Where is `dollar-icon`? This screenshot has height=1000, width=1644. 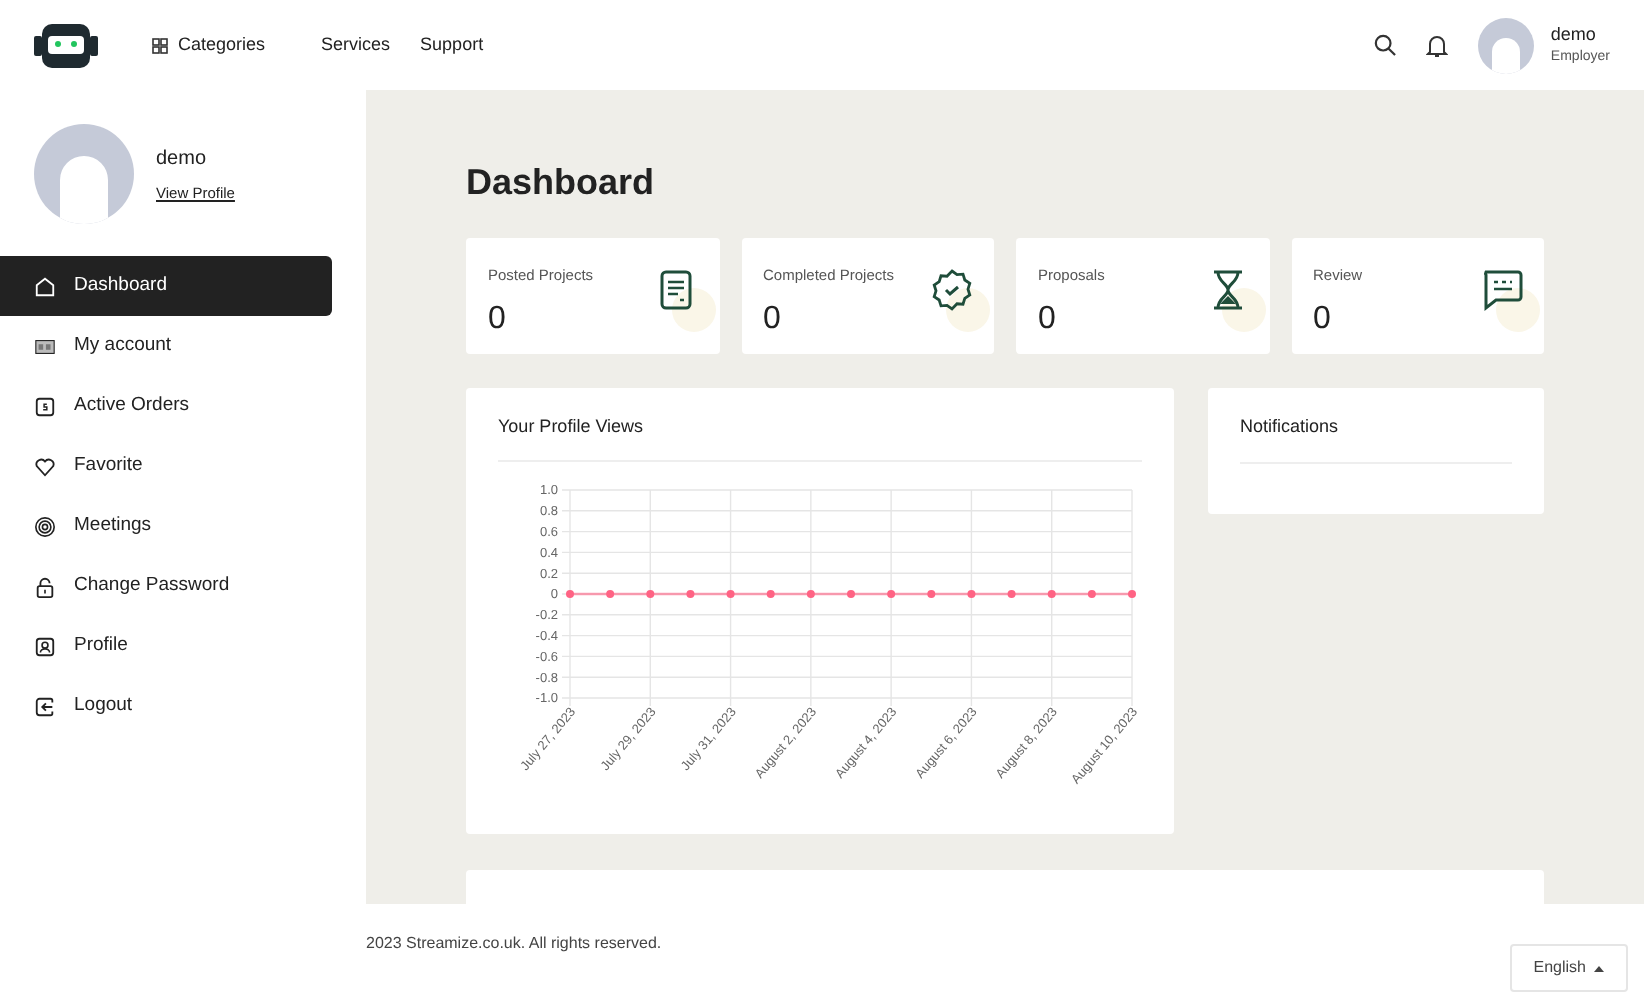
dollar-icon is located at coordinates (45, 406).